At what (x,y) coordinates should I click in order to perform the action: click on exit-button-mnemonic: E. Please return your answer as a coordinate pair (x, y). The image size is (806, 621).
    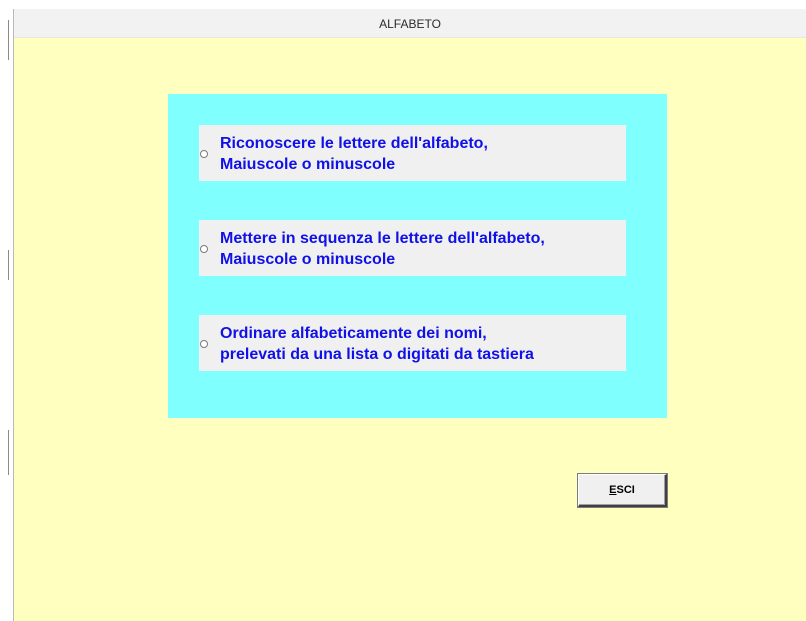
    Looking at the image, I should click on (613, 490).